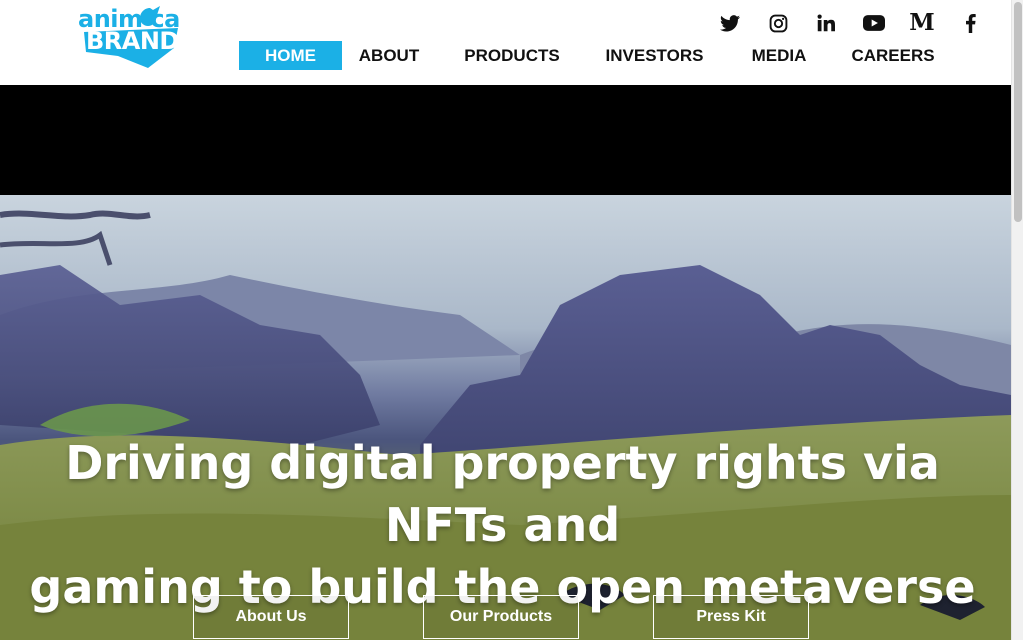 The height and width of the screenshot is (640, 1023). Describe the element at coordinates (654, 55) in the screenshot. I see `nav-investors: INVESTORS` at that location.